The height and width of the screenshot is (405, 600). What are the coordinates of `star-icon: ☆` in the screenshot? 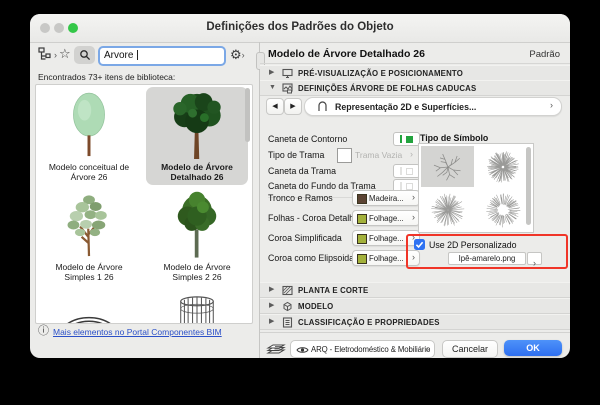 It's located at (65, 53).